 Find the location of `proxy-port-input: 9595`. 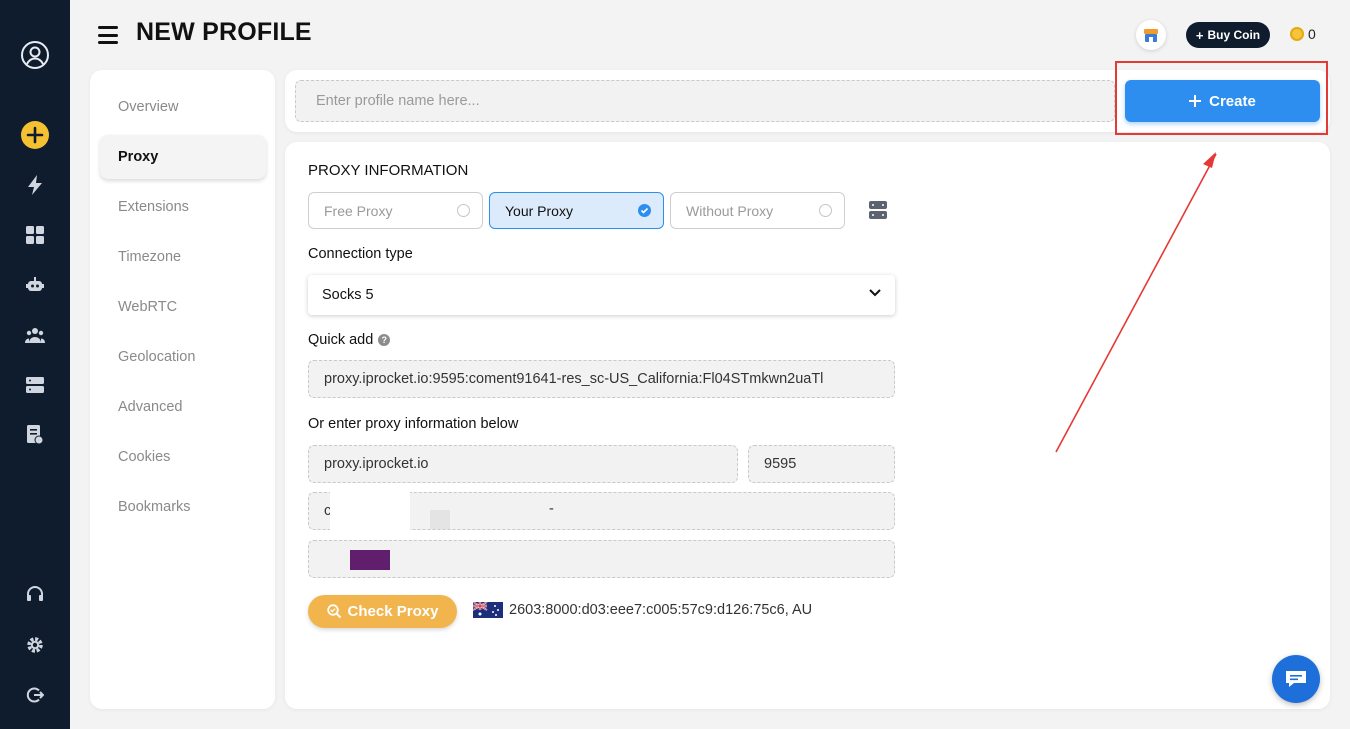

proxy-port-input: 9595 is located at coordinates (821, 464).